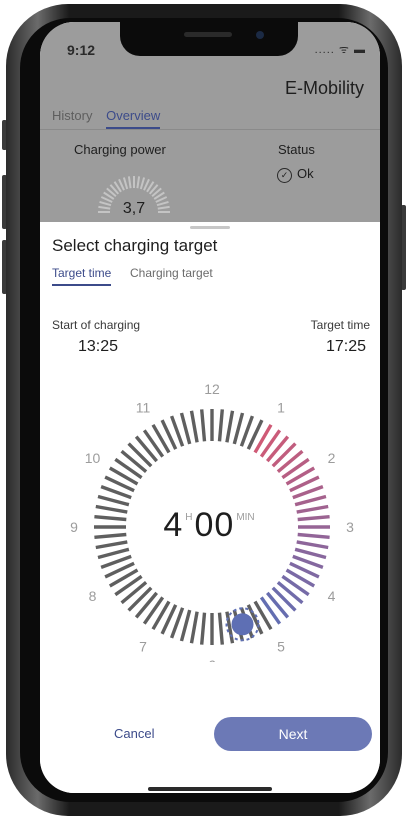 This screenshot has height=821, width=408. I want to click on dial-hour-label: 4, so click(332, 596).